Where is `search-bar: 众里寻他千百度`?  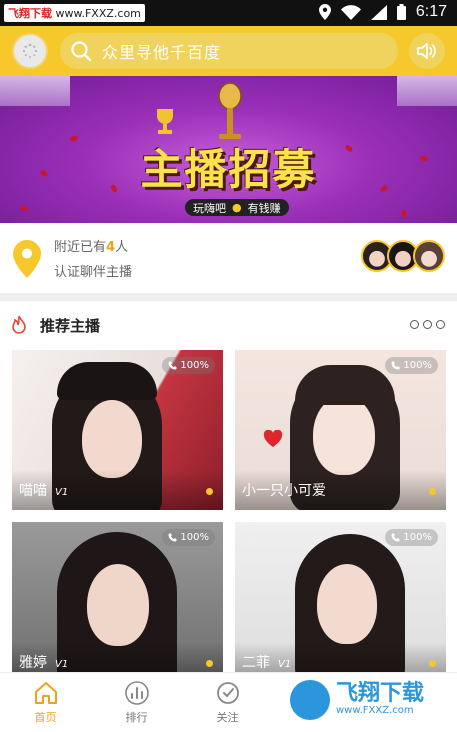 search-bar: 众里寻他千百度 is located at coordinates (229, 51).